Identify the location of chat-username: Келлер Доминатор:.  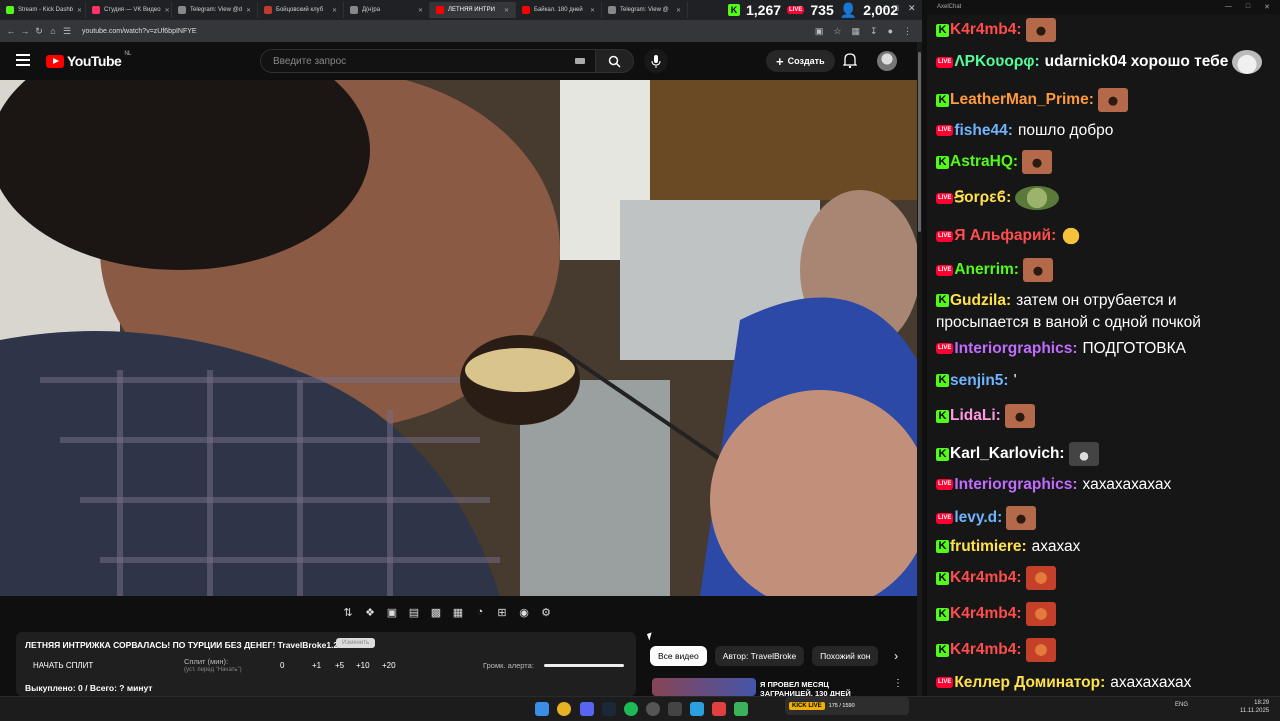
(1029, 682).